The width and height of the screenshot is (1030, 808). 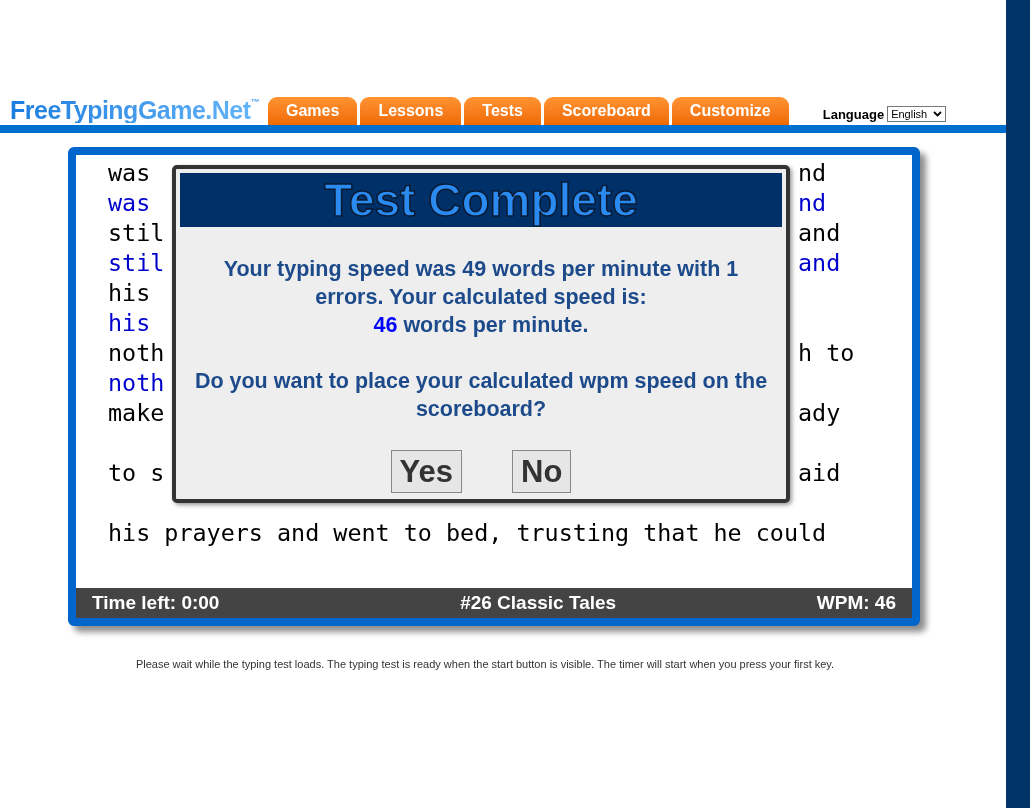 I want to click on speed-unit: words per minute., so click(x=496, y=325).